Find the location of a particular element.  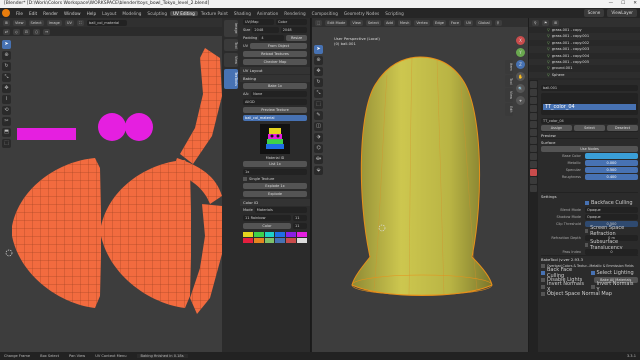

palette-dropdown: 11 Rainbow is located at coordinates (267, 218).